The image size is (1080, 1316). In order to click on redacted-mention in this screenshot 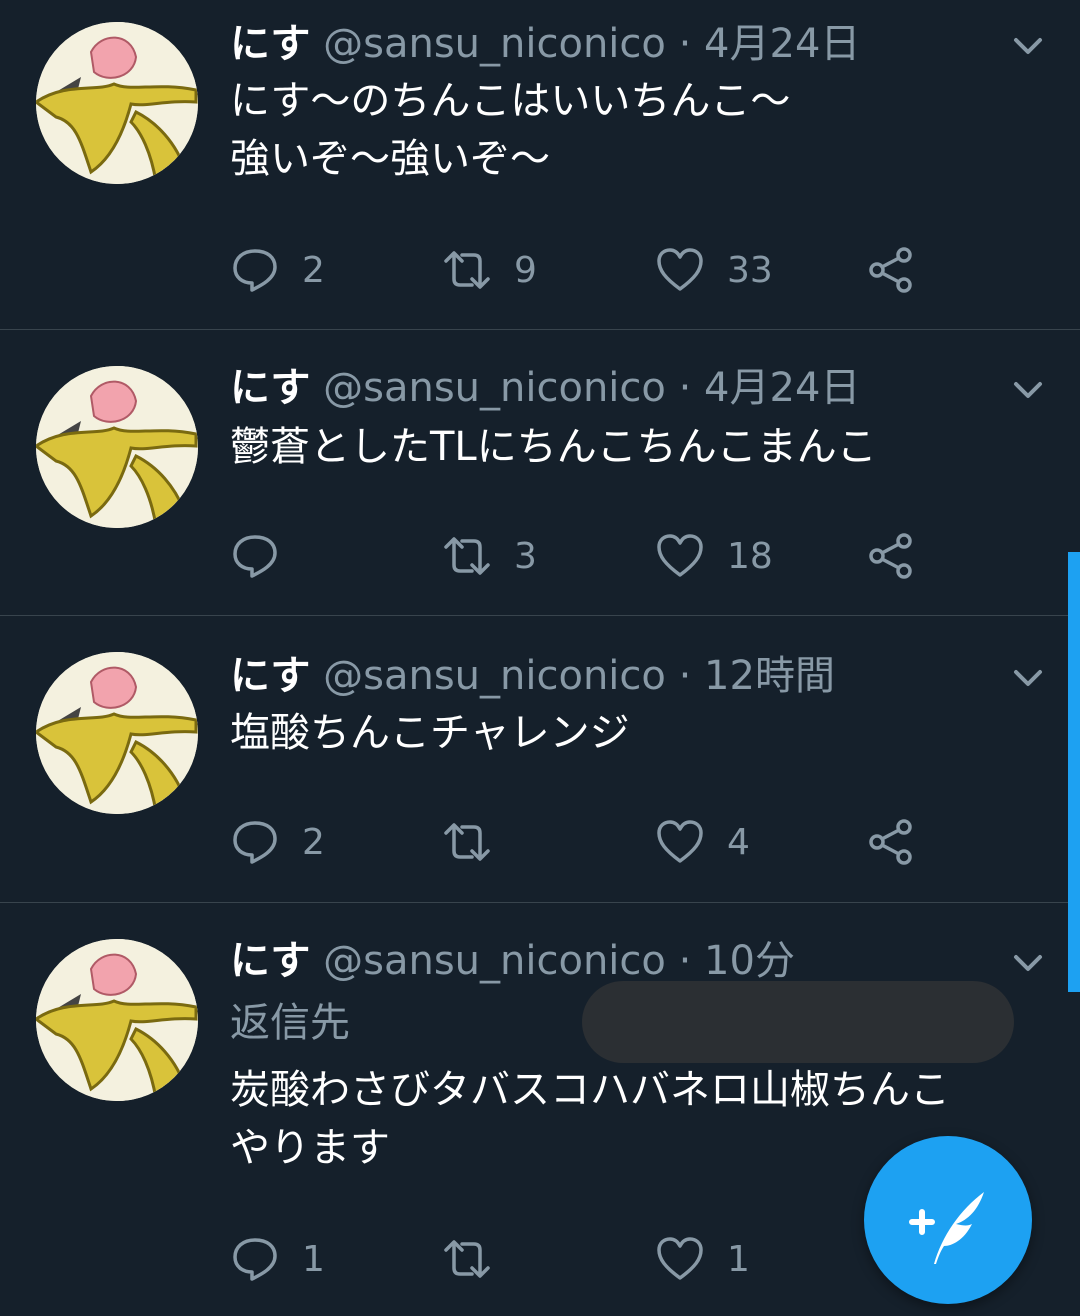, I will do `click(798, 1022)`.